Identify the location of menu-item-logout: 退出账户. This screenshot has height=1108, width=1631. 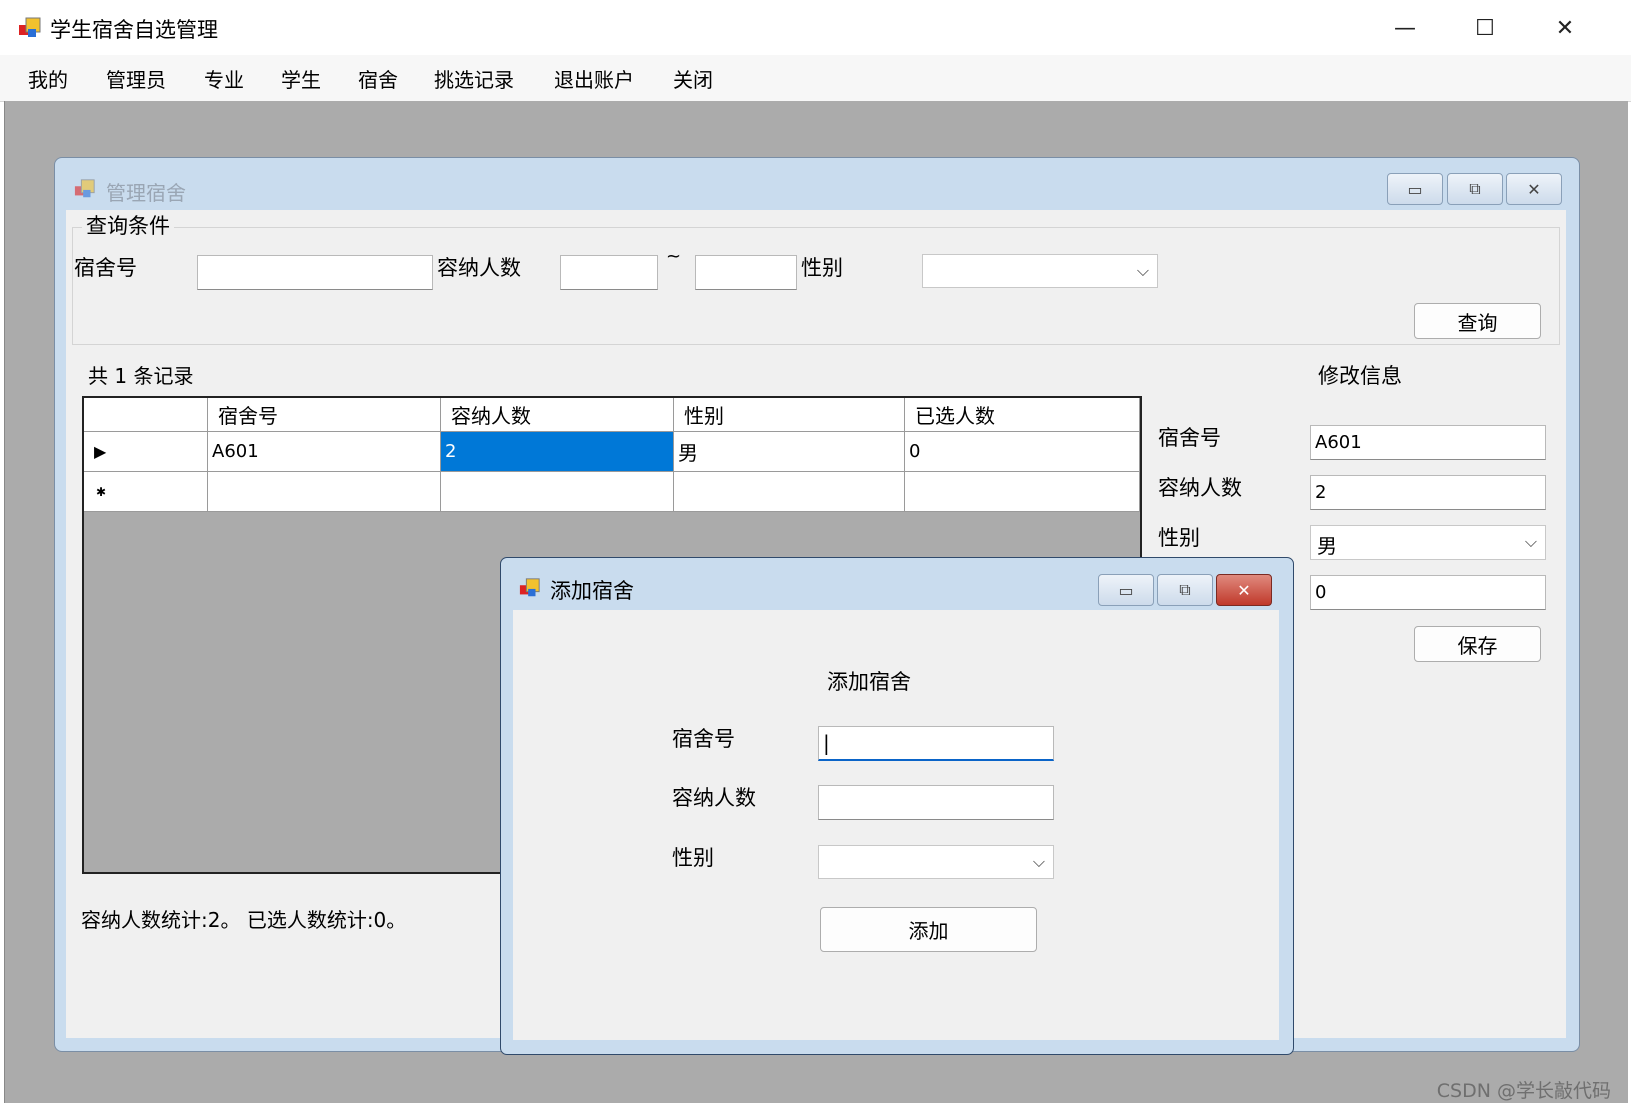
(594, 78).